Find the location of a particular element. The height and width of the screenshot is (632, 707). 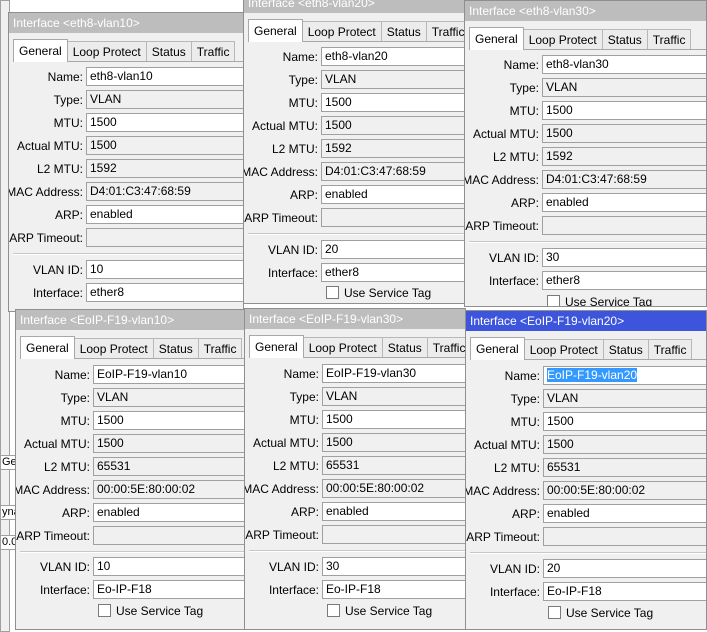

name-field: eth8-vlan20 is located at coordinates (392, 56).